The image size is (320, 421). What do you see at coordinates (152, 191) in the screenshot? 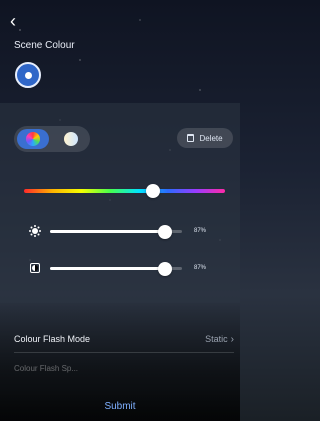
I see `hue-slider-thumb` at bounding box center [152, 191].